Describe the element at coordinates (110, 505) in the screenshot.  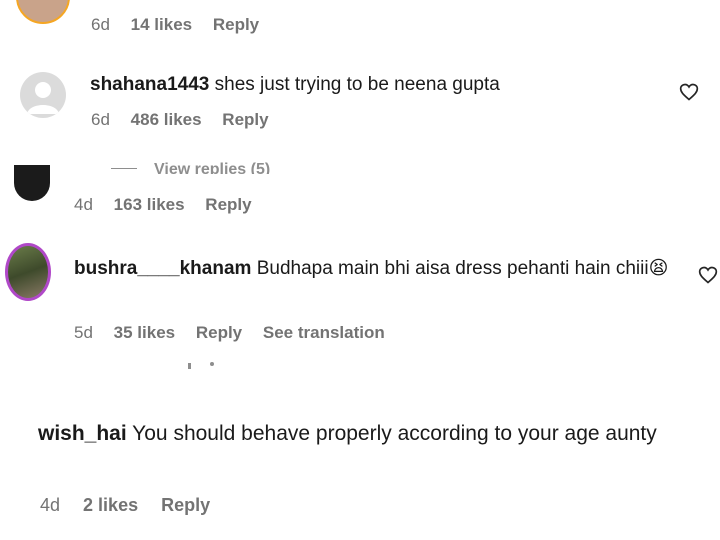
I see `likes-count: 2 likes` at that location.